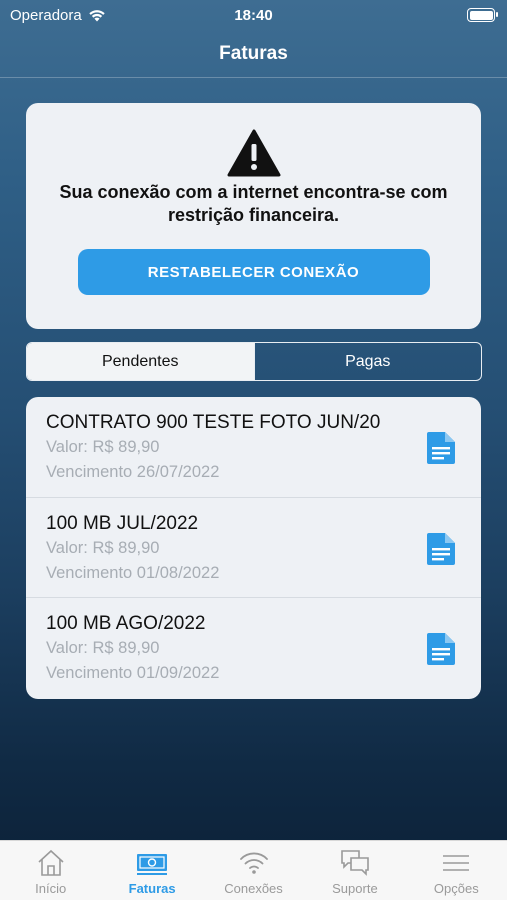 The height and width of the screenshot is (900, 507). I want to click on carrier-name: Operadora, so click(46, 15).